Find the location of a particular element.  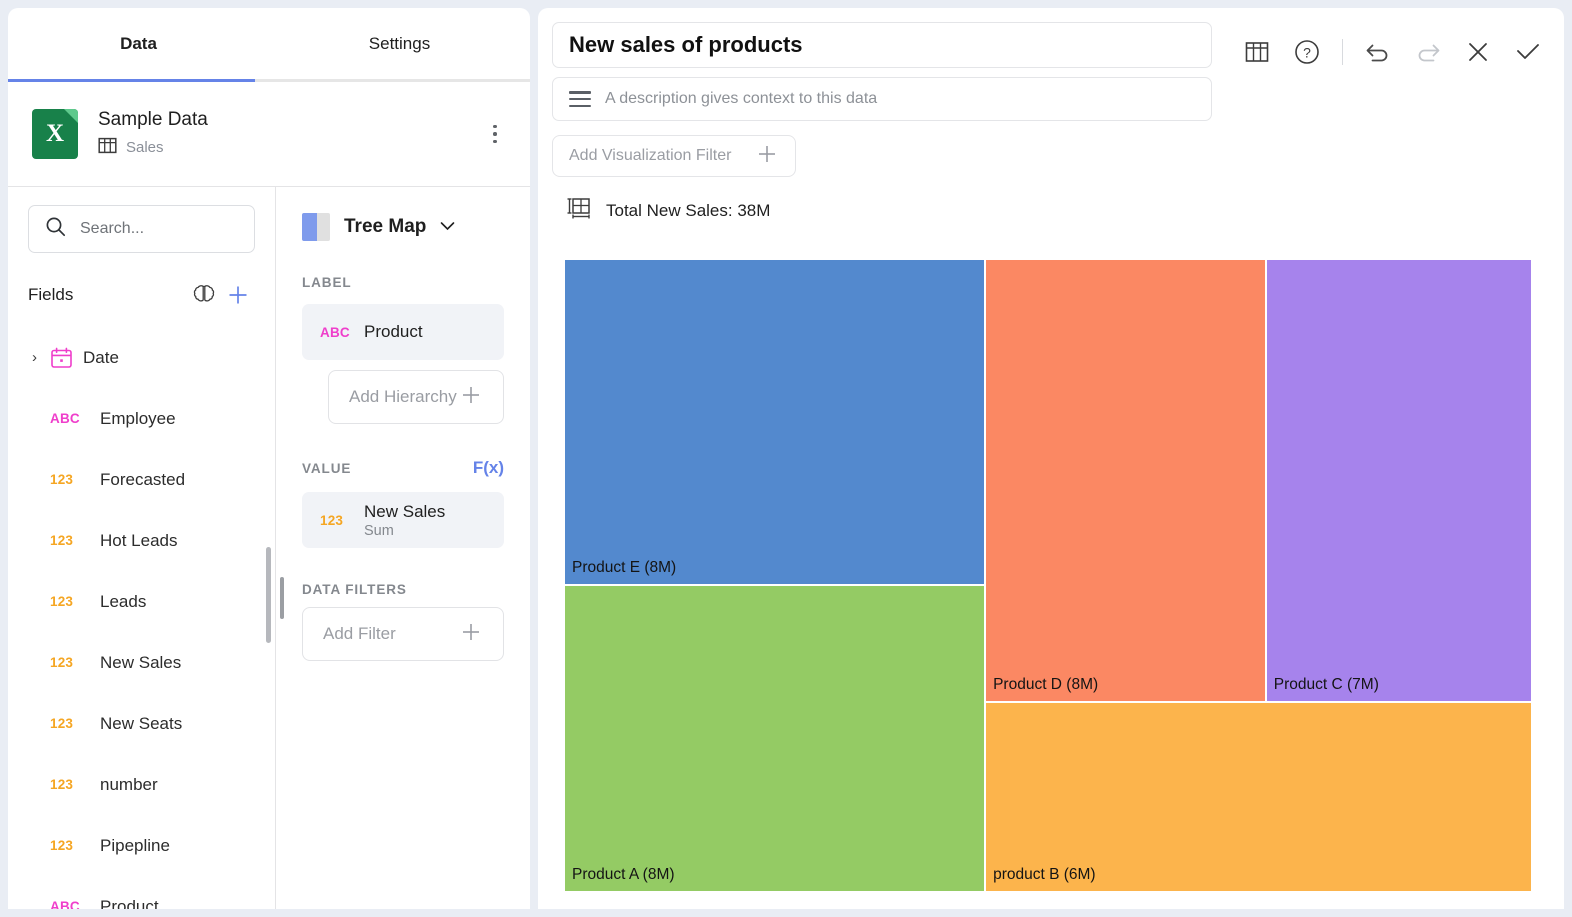

add-visualization-filter-label: Add Visualization Filter is located at coordinates (650, 155).